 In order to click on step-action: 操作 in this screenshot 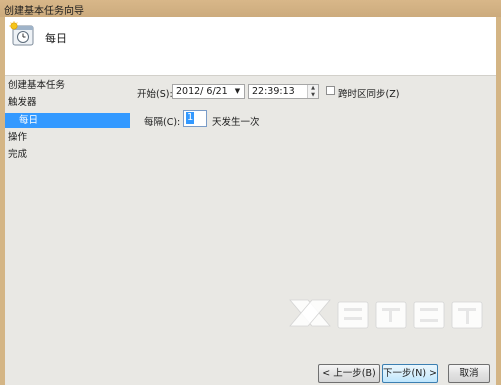, I will do `click(17, 137)`.